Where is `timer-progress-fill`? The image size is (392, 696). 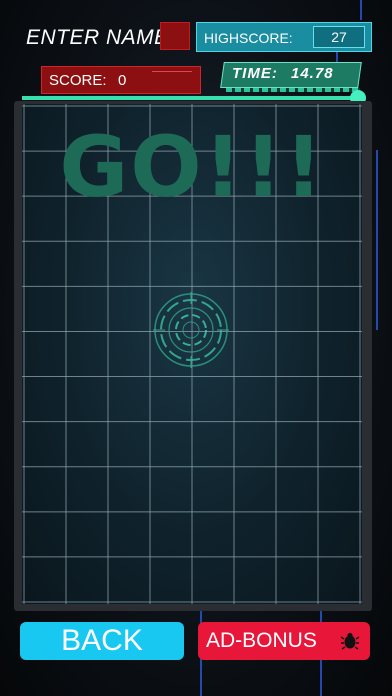 timer-progress-fill is located at coordinates (190, 98).